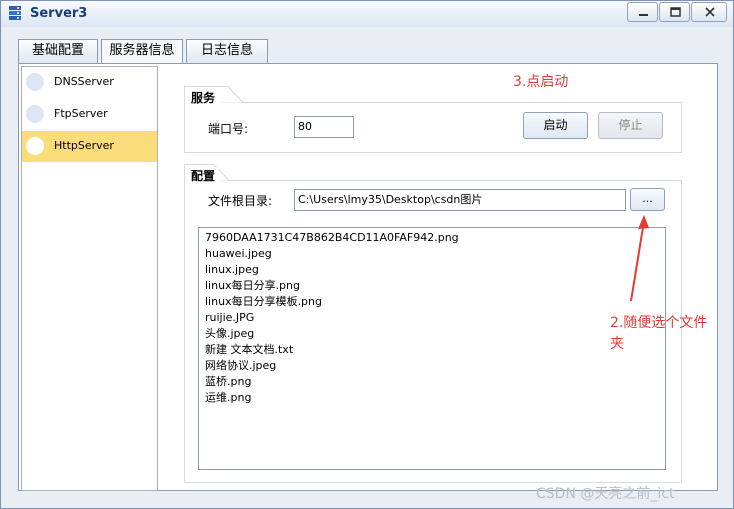 The width and height of the screenshot is (734, 509). I want to click on tab-log-info: 日志信息, so click(227, 51).